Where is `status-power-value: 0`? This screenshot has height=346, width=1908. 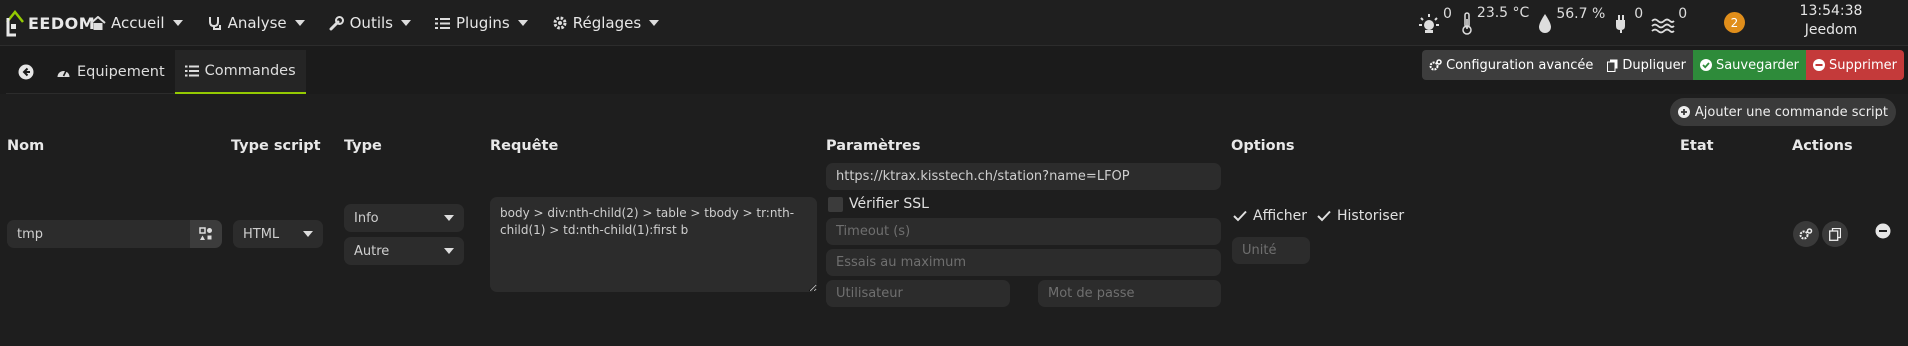
status-power-value: 0 is located at coordinates (1639, 14).